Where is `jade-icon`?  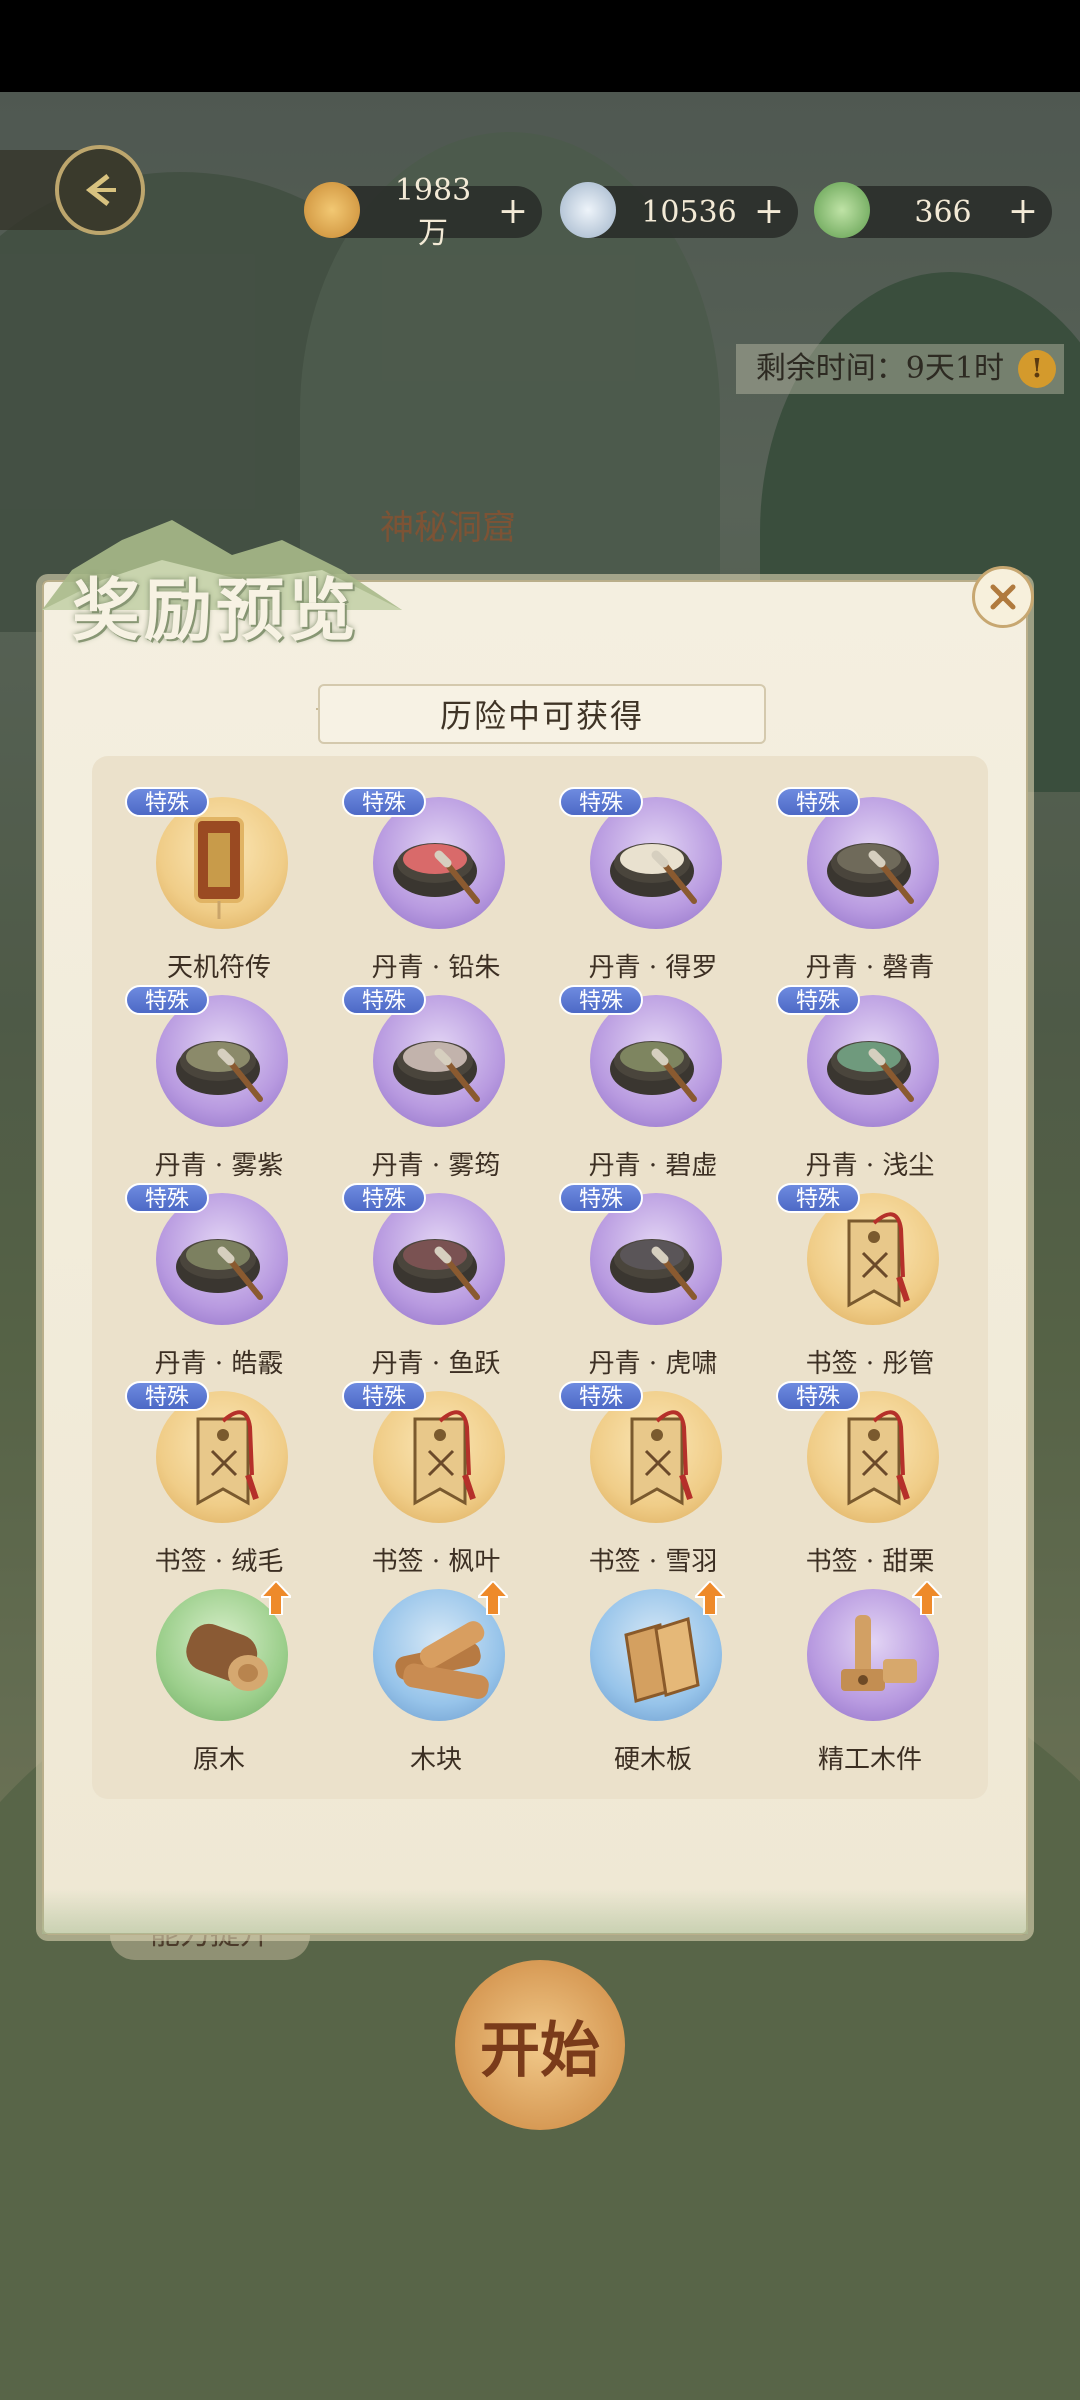 jade-icon is located at coordinates (842, 210).